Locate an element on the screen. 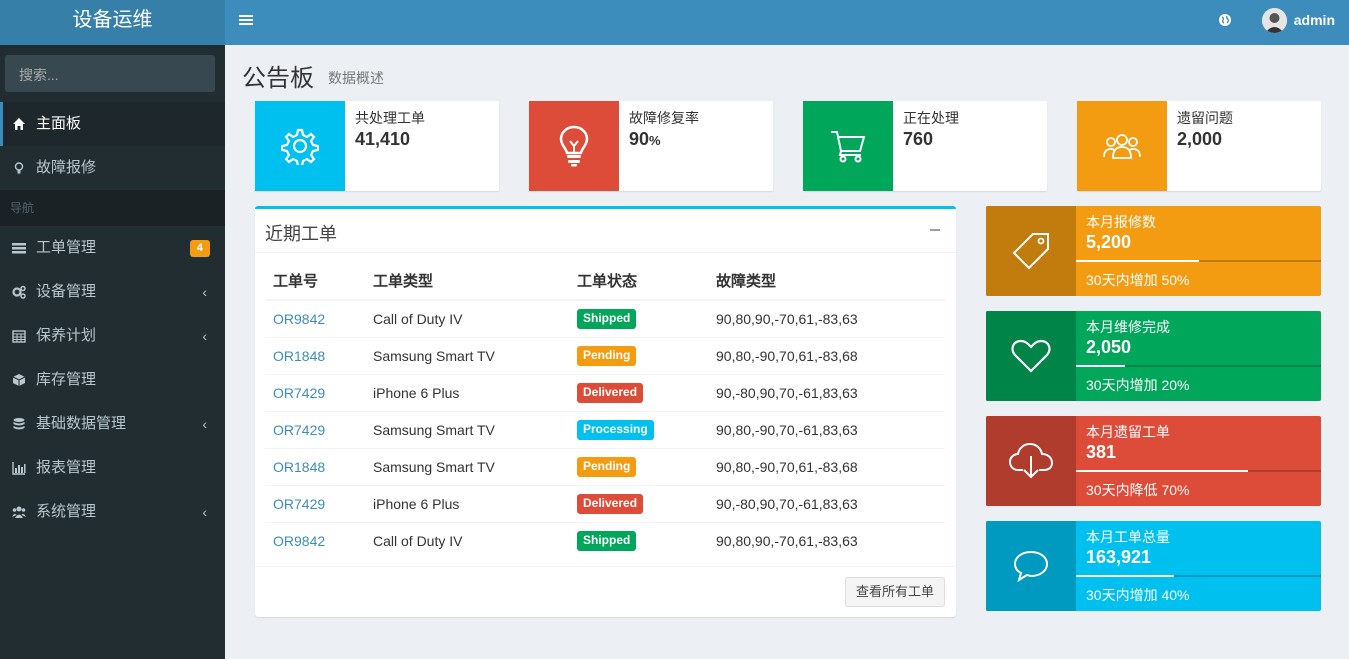  info-box-processed: 共处理工单 41,410 is located at coordinates (377, 146).